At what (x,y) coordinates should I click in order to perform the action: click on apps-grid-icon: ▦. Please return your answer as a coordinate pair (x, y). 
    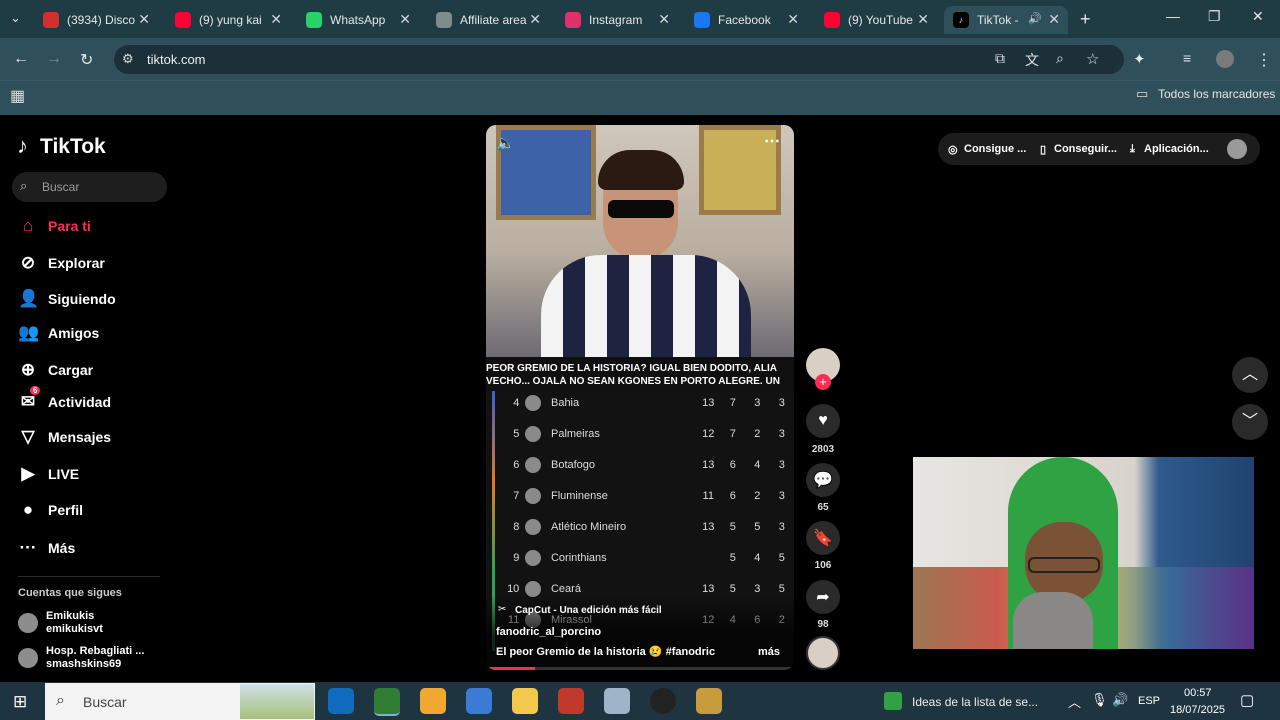
    Looking at the image, I should click on (17, 96).